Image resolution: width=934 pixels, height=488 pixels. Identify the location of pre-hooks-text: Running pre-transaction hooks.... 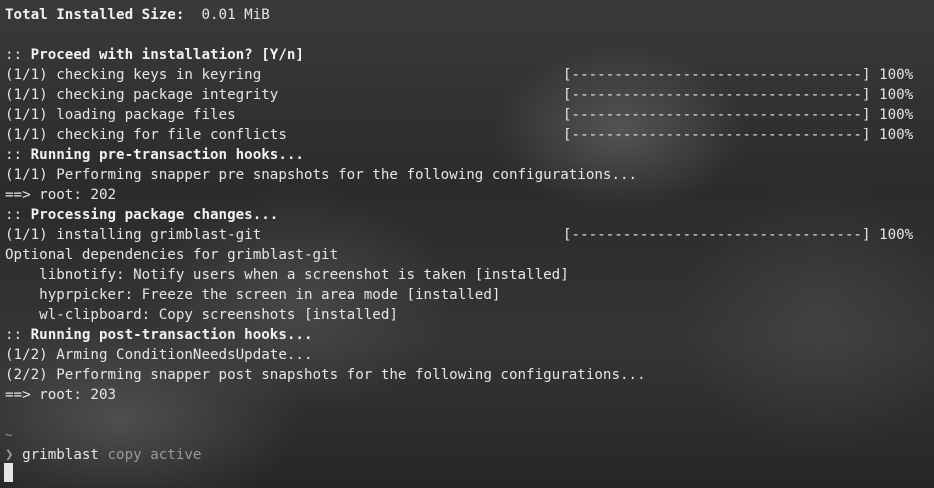
(167, 155).